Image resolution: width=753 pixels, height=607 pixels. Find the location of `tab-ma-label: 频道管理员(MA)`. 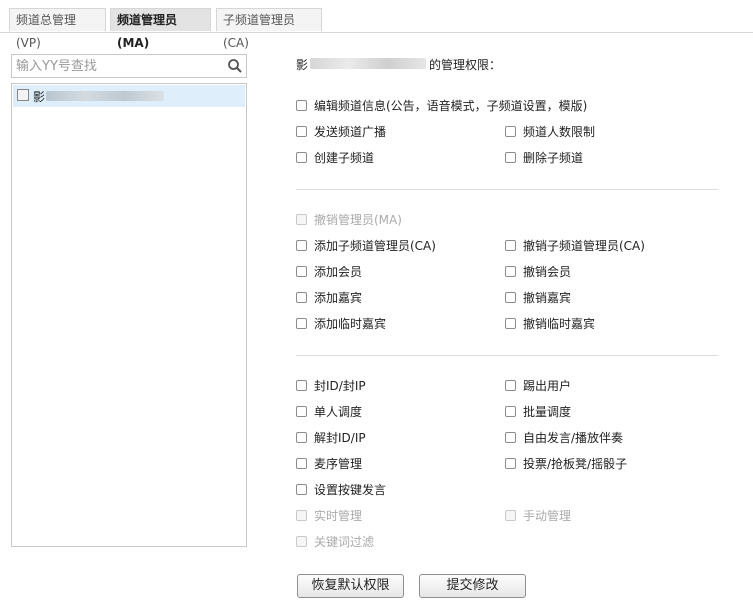

tab-ma-label: 频道管理员(MA) is located at coordinates (147, 31).